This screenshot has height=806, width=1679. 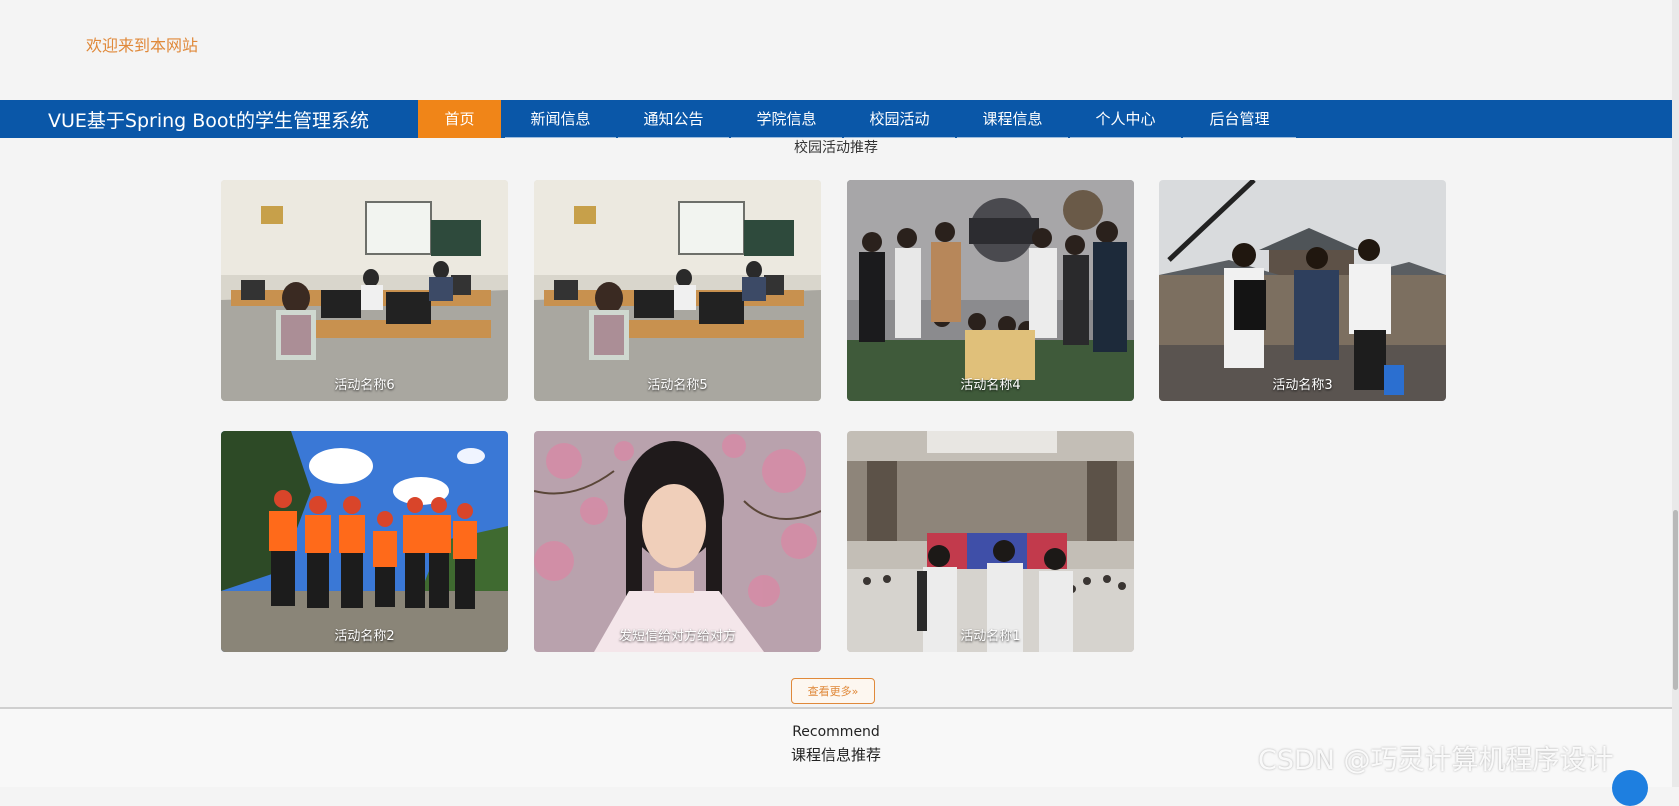 I want to click on activity-card-title: 活动名称2, so click(x=364, y=636).